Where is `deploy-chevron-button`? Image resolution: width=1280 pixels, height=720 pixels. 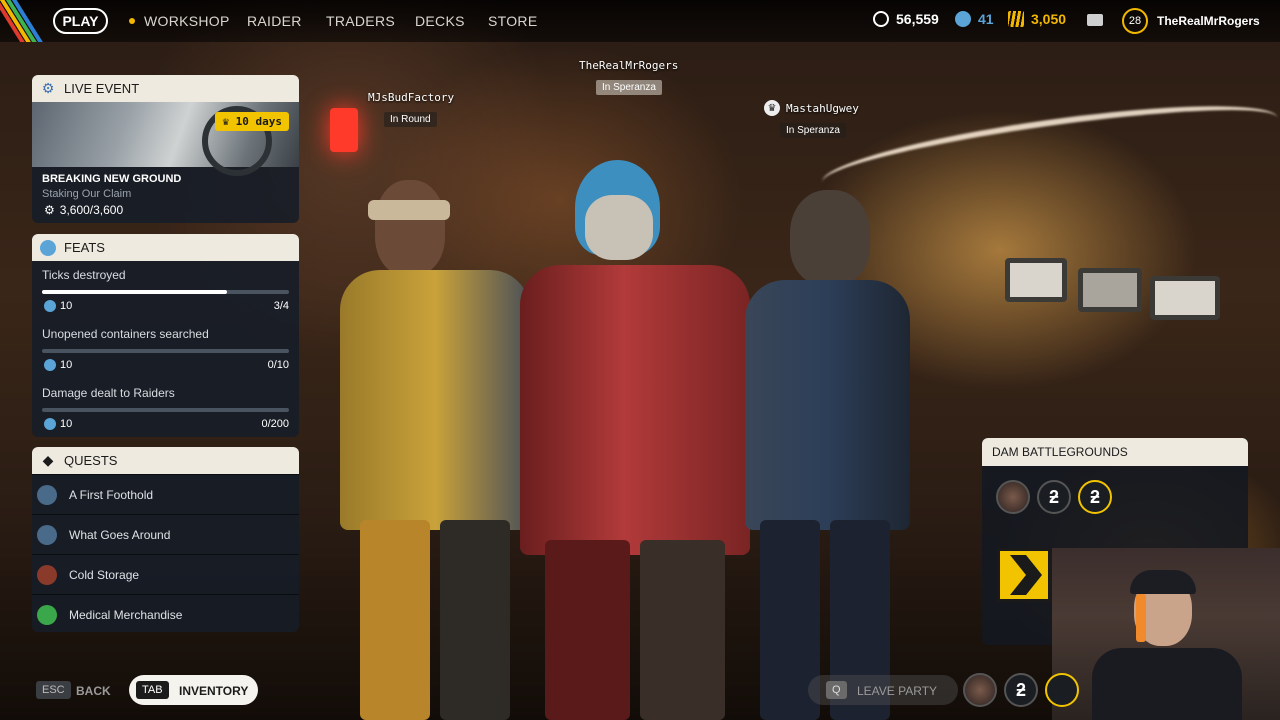
deploy-chevron-button is located at coordinates (1024, 575).